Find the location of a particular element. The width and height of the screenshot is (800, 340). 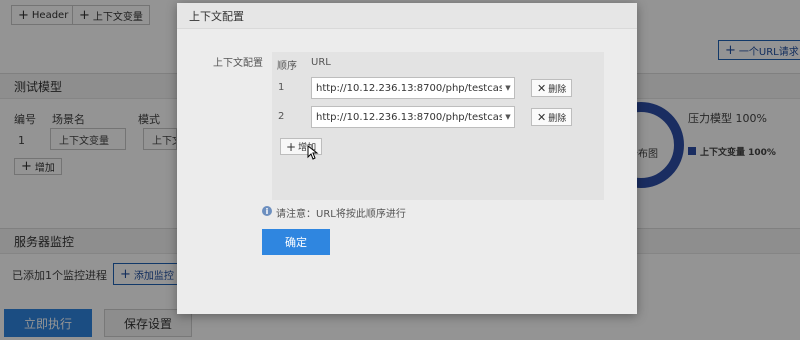

column-order-header: 顺序 is located at coordinates (287, 66).